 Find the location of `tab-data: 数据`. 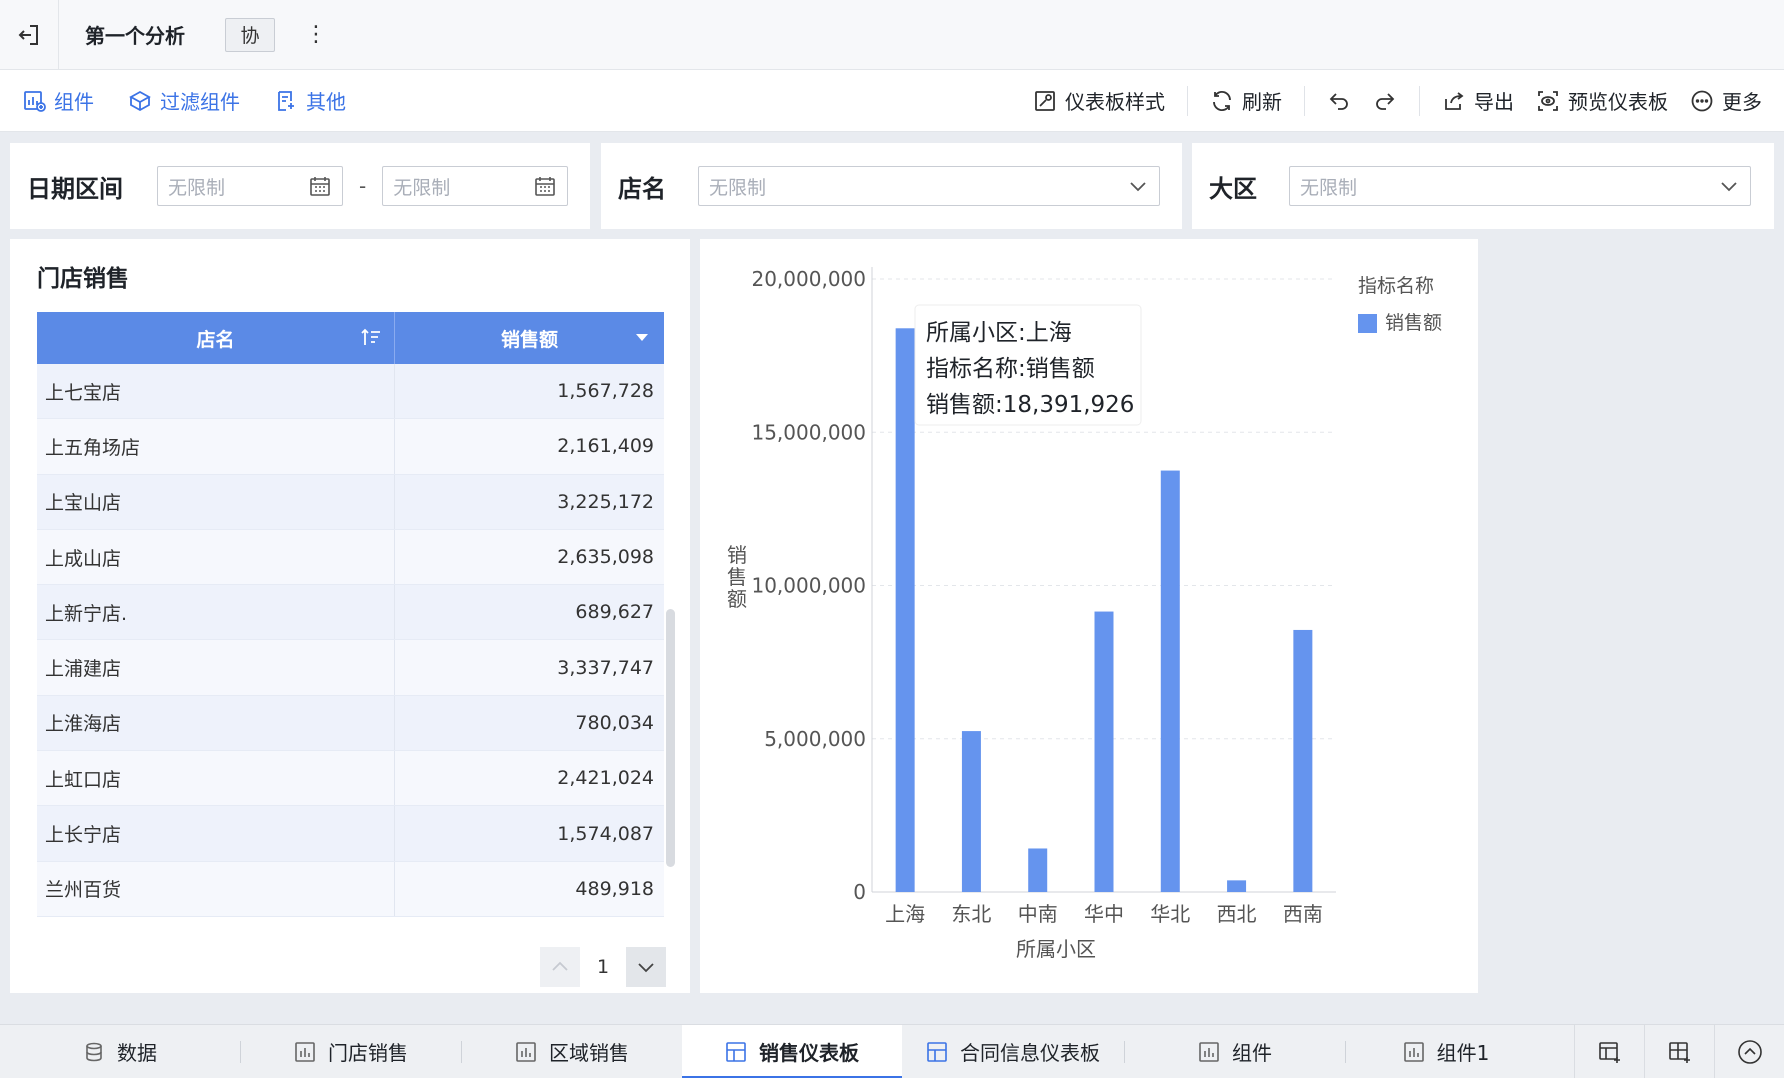

tab-data: 数据 is located at coordinates (120, 1051).